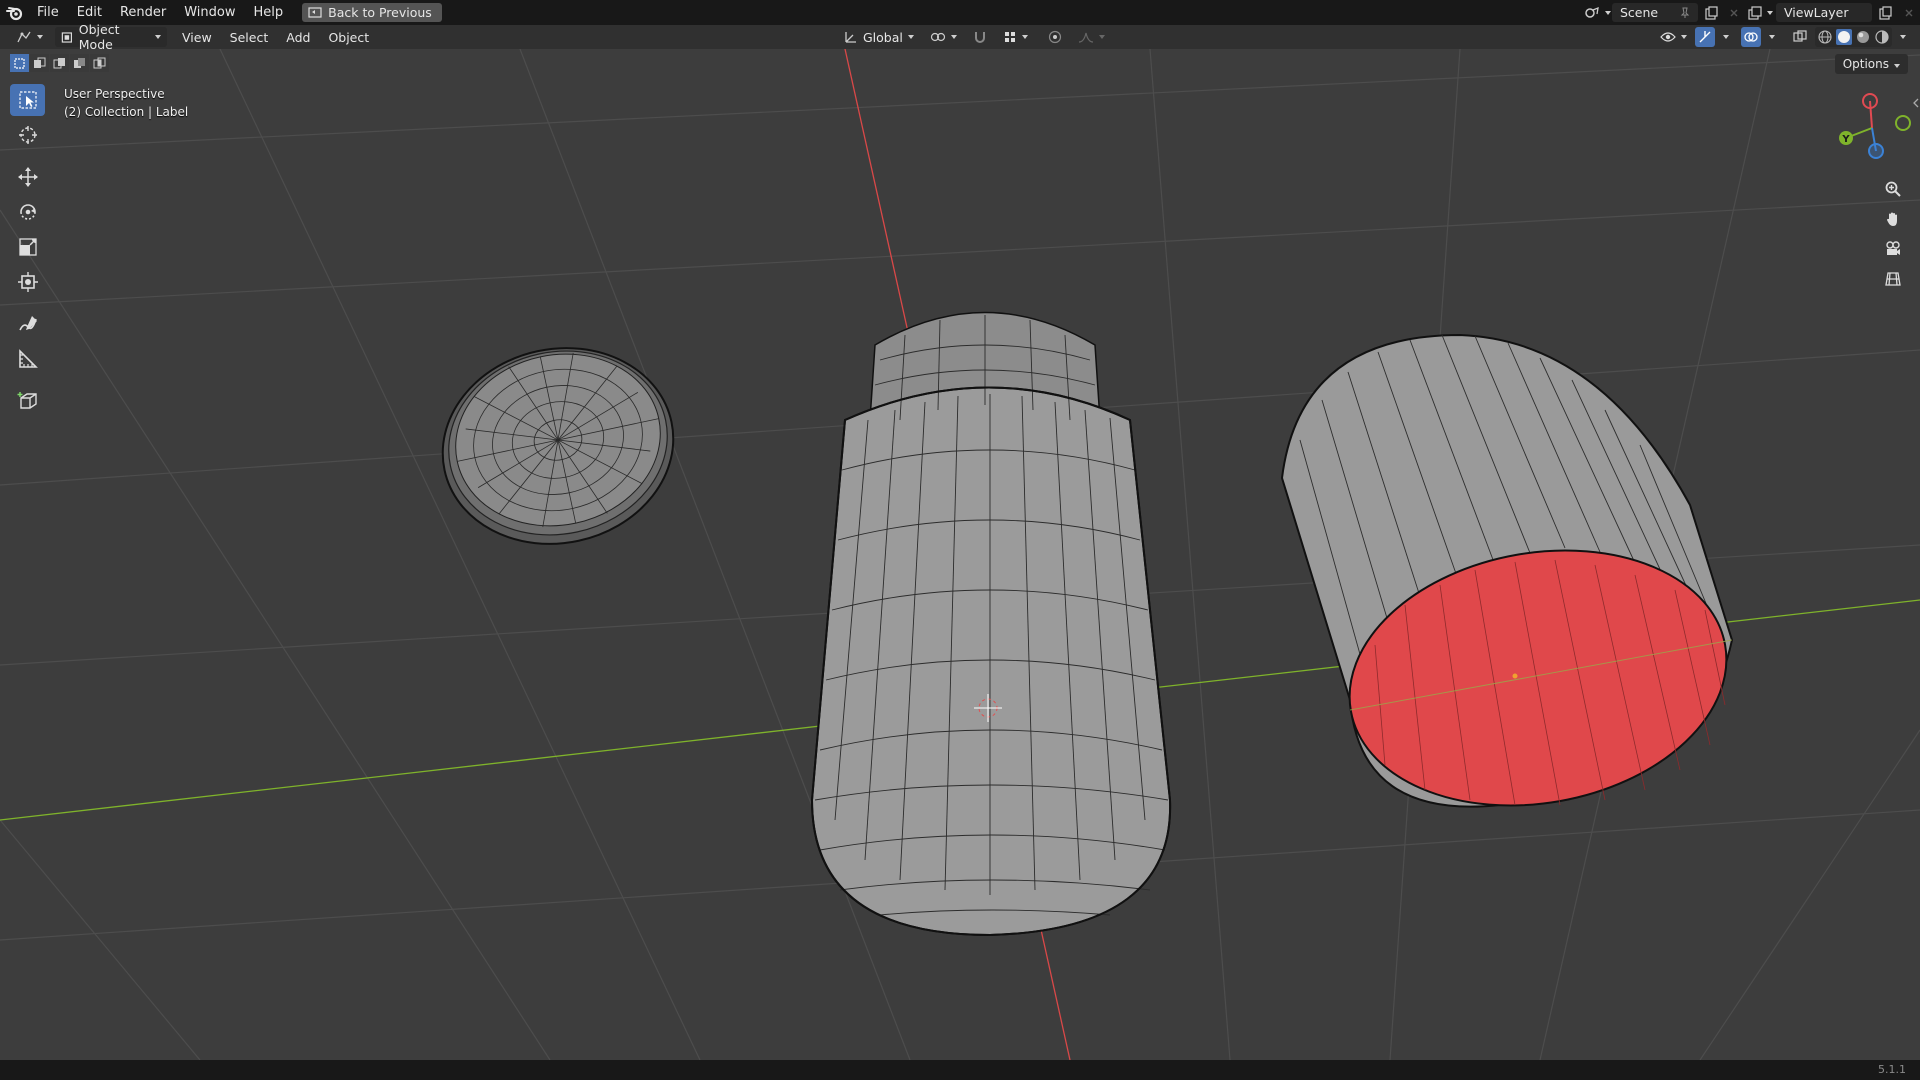 The width and height of the screenshot is (1920, 1080). Describe the element at coordinates (1863, 37) in the screenshot. I see `material-shading-icon` at that location.